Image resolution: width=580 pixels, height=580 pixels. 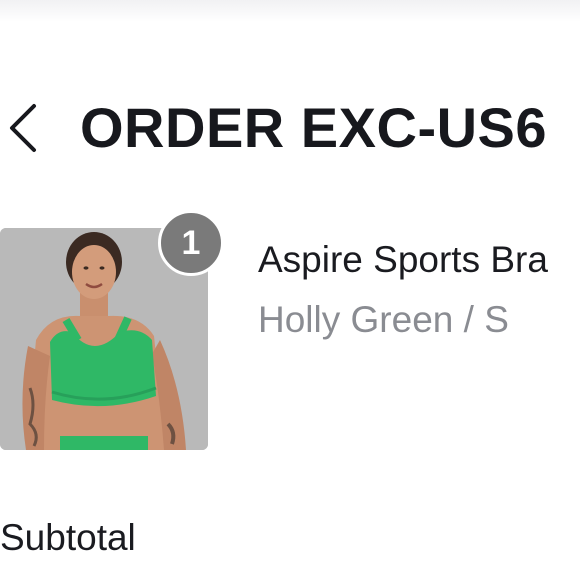 What do you see at coordinates (383, 319) in the screenshot?
I see `product-variant: Holly Green / S` at bounding box center [383, 319].